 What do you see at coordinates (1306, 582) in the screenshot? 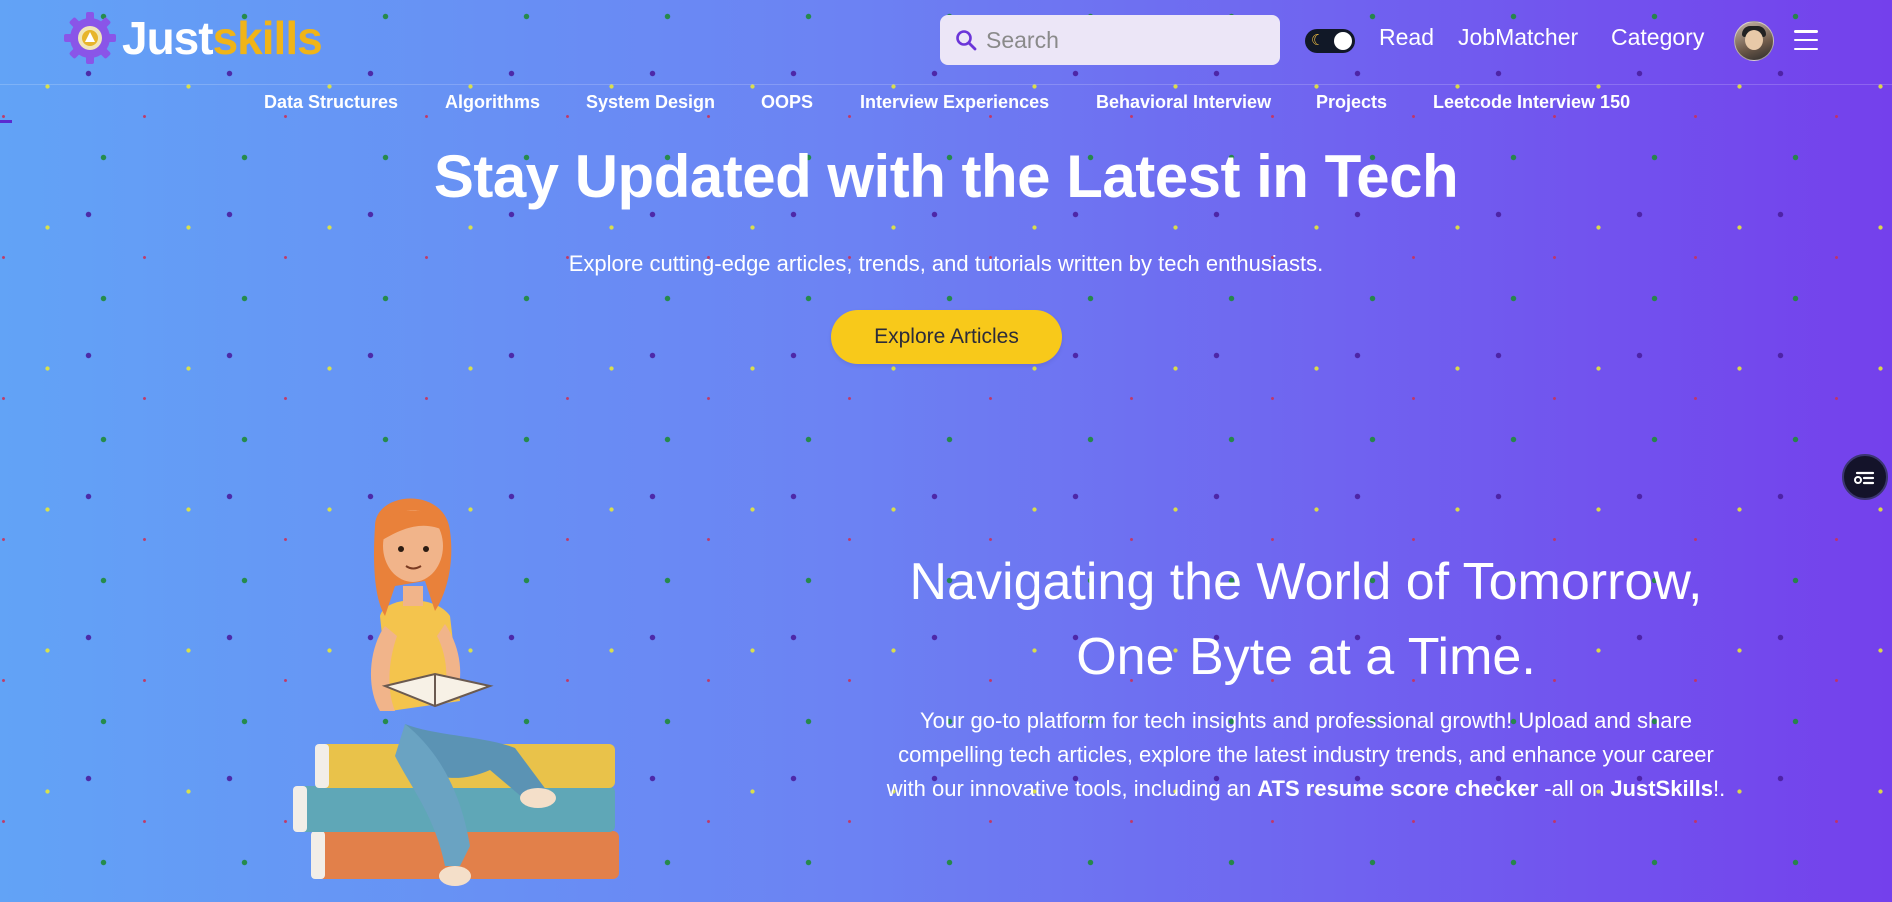
I see `tagline-line1: Navigating the World of Tomorrow,` at bounding box center [1306, 582].